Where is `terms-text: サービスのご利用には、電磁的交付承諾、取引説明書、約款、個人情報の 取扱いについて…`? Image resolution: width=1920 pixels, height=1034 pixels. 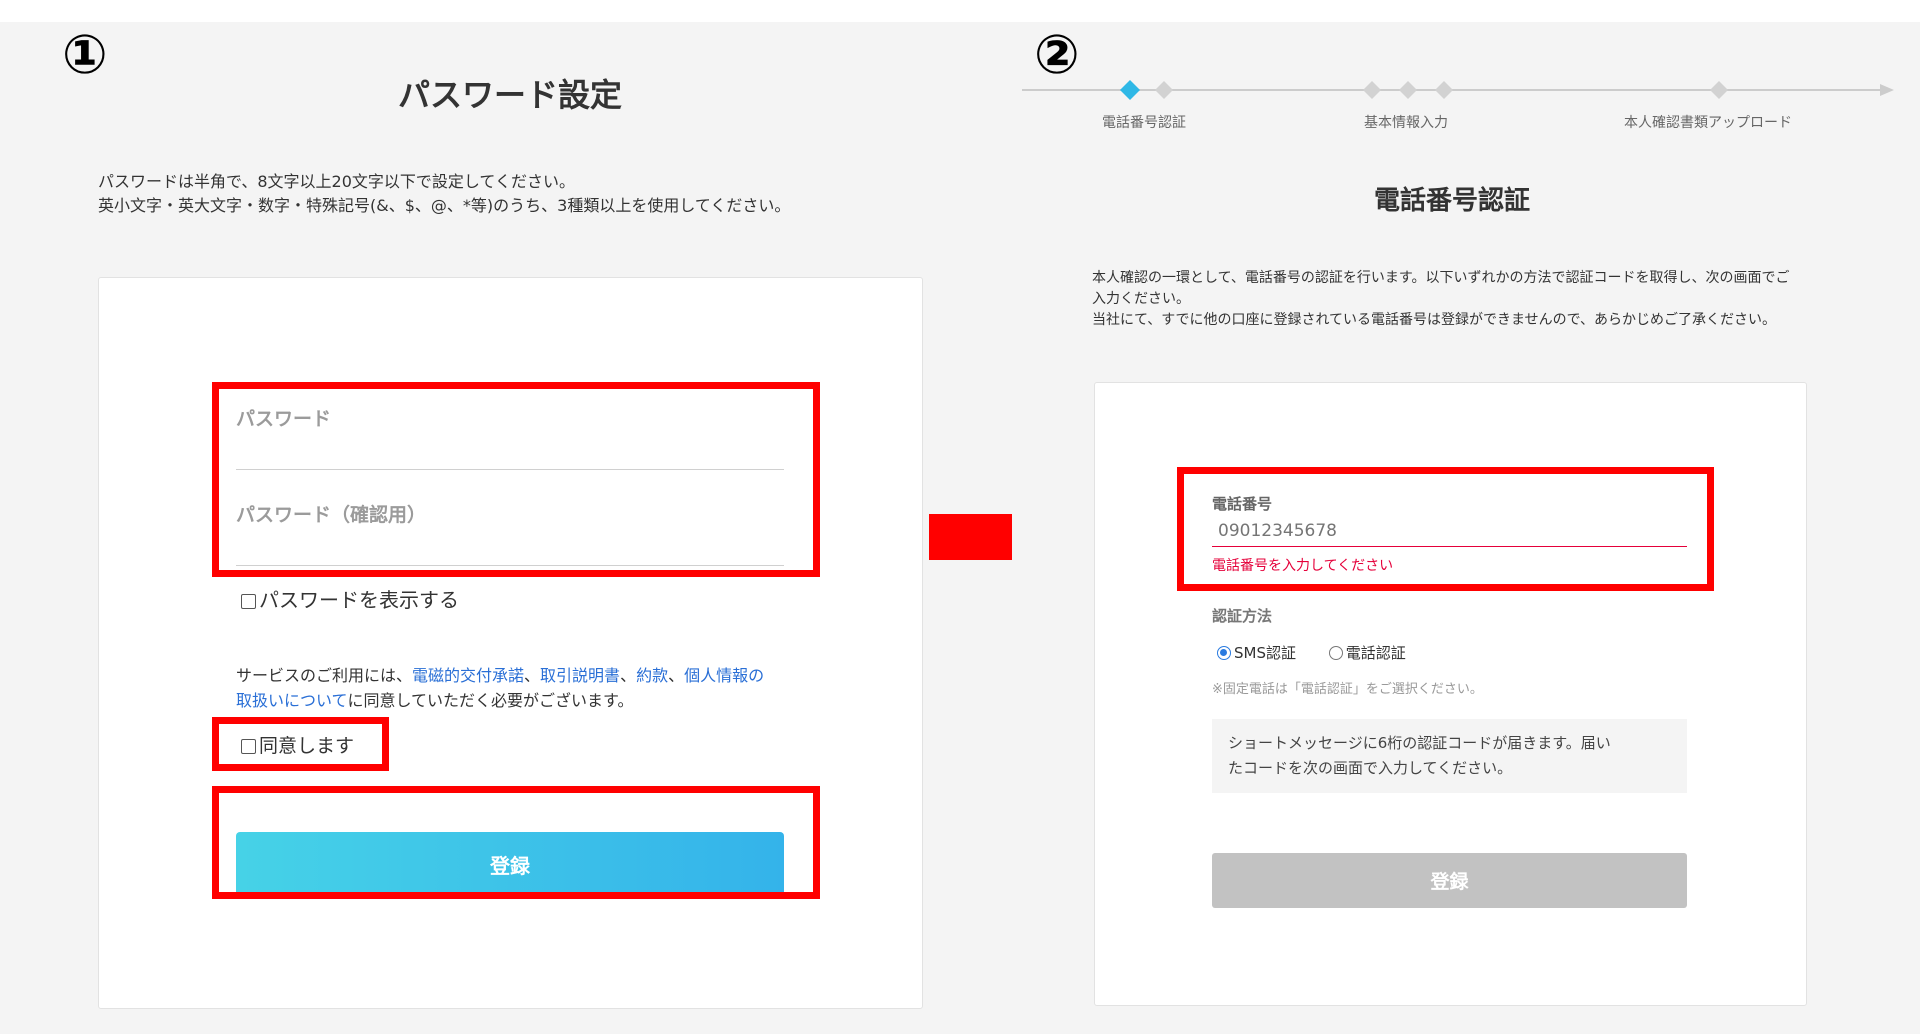 terms-text: サービスのご利用には、電磁的交付承諾、取引説明書、約款、個人情報の 取扱いについて… is located at coordinates (516, 688).